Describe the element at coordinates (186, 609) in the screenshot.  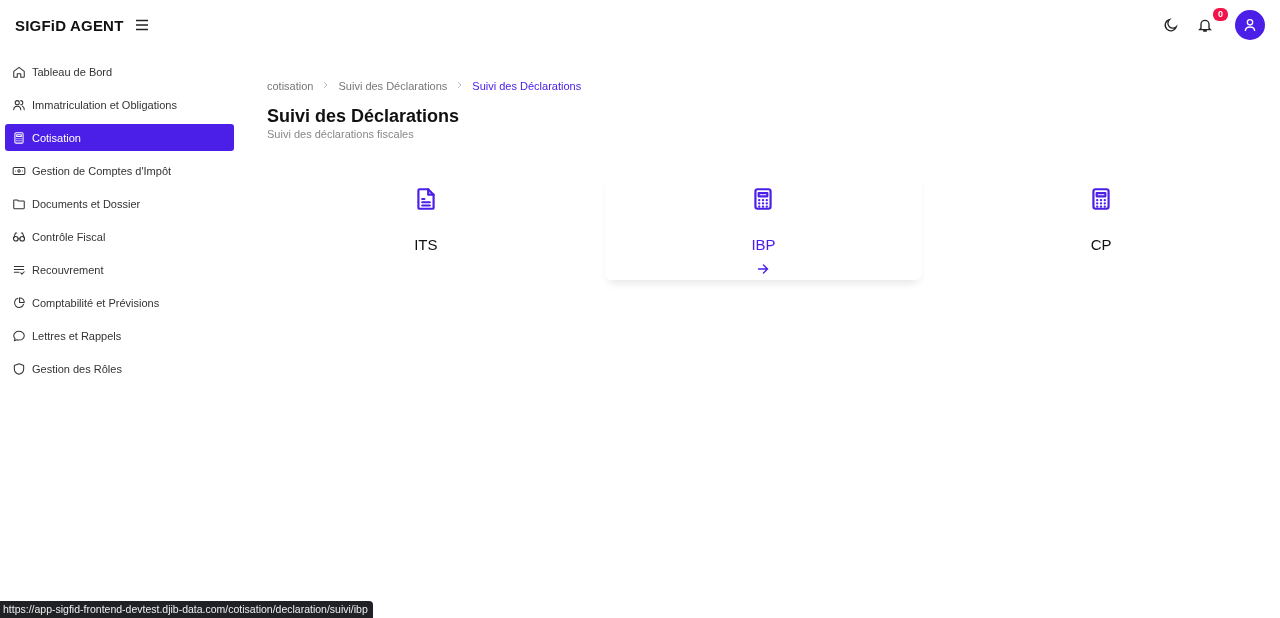
I see `status-url: https://app-sigfid-frontend-devtest.djib-data.com/cotisation/declaration/suivi/ibp` at that location.